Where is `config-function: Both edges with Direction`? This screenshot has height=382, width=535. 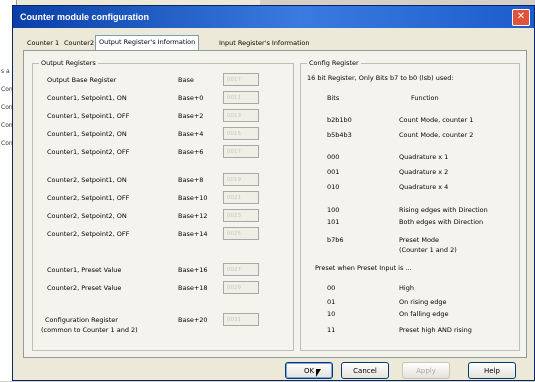
config-function: Both edges with Direction is located at coordinates (441, 222).